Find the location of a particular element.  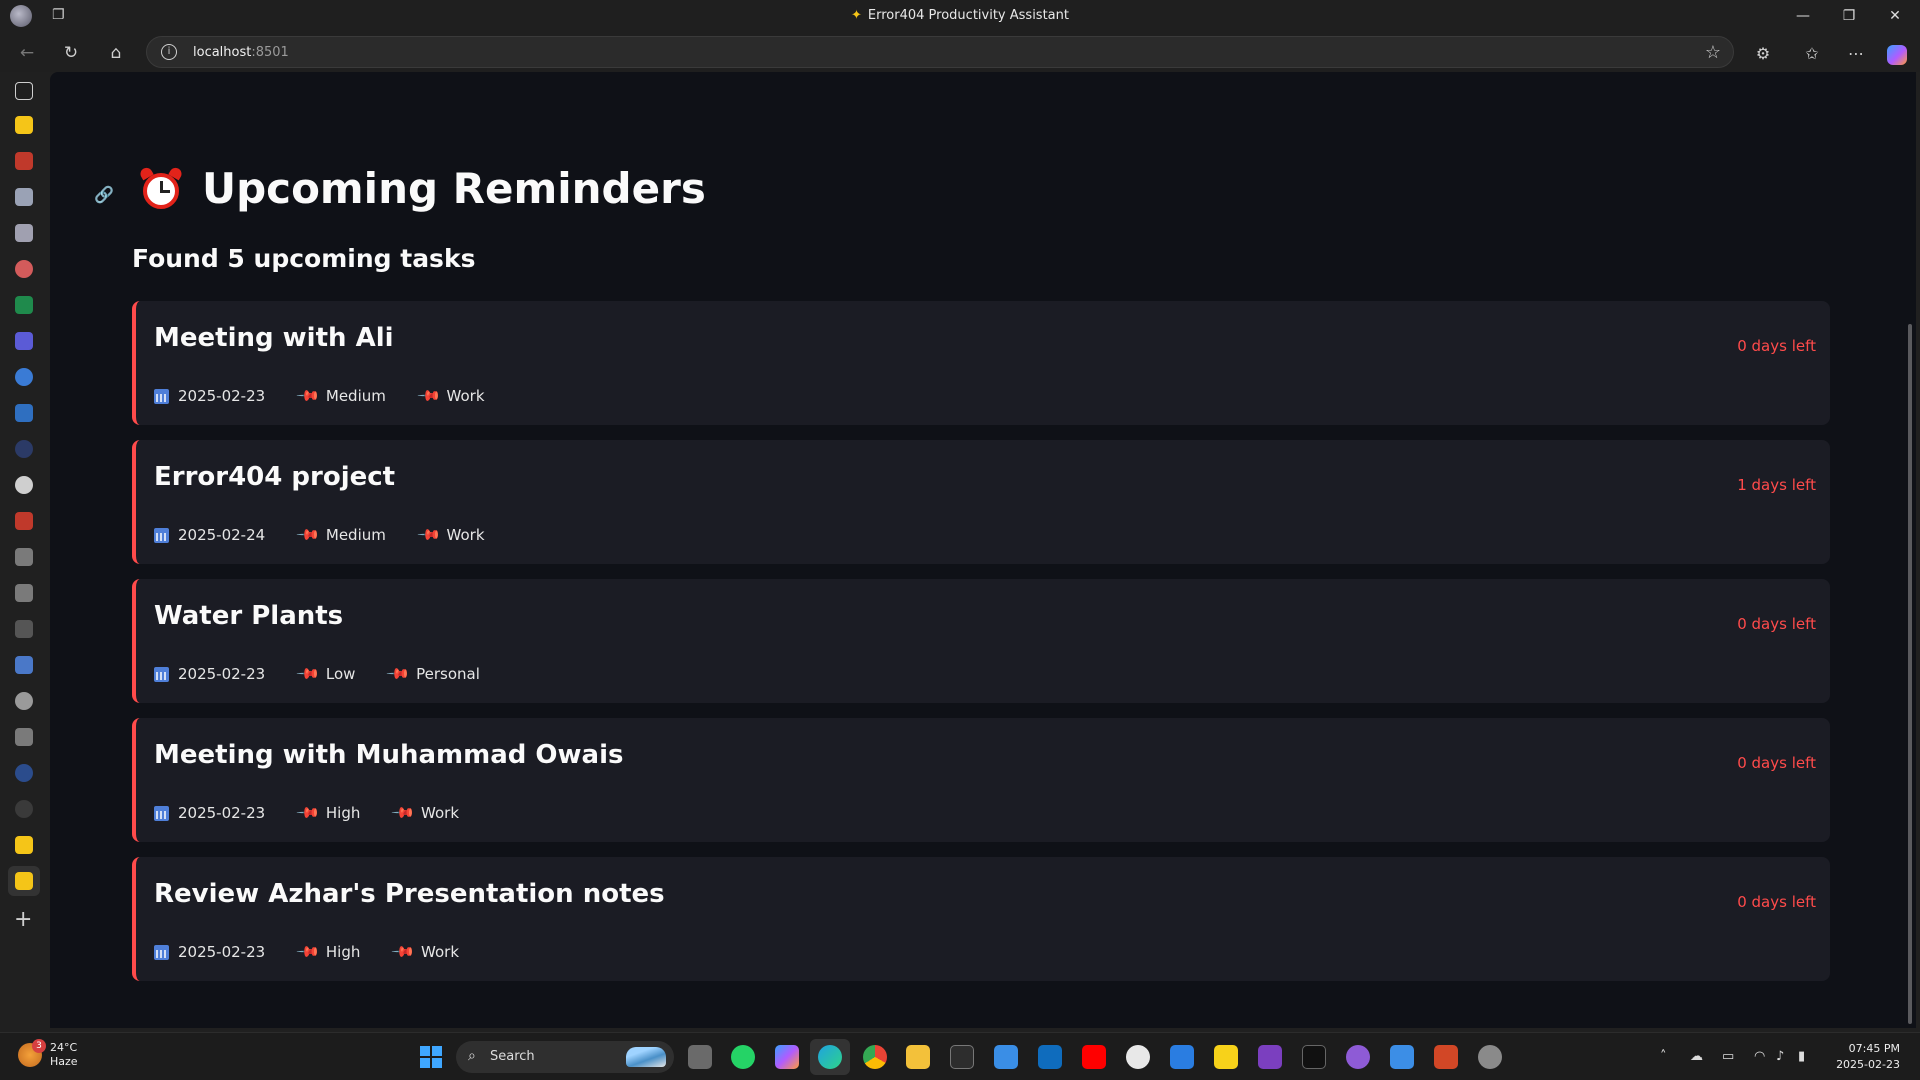

back-button: ← is located at coordinates (27, 53).